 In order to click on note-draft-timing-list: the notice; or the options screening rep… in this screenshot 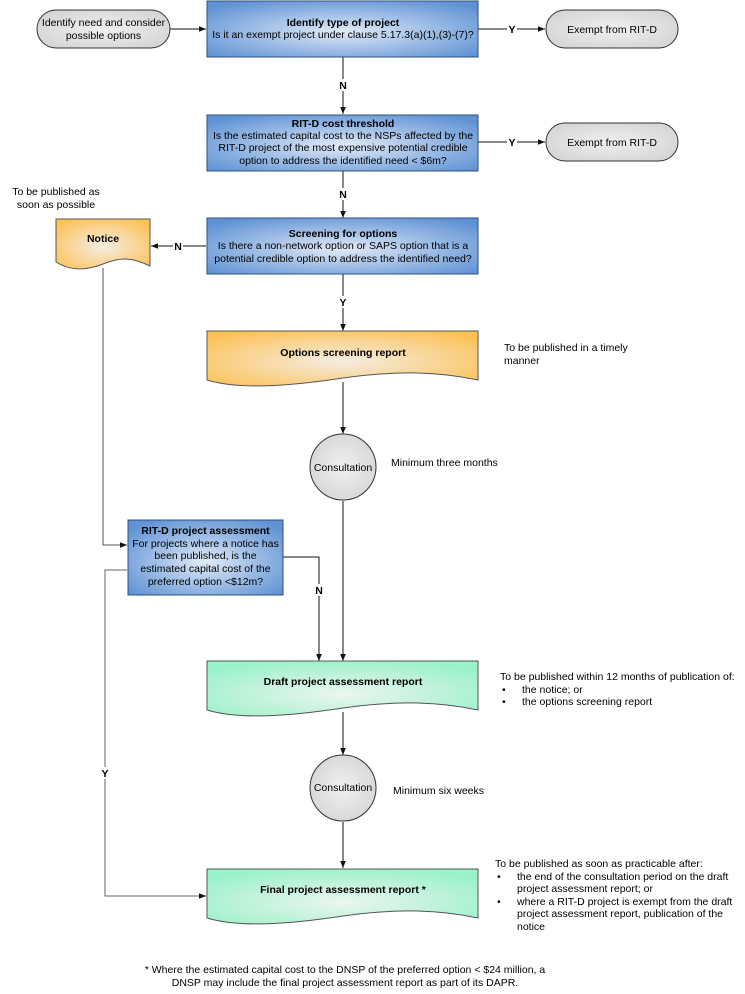, I will do `click(622, 696)`.